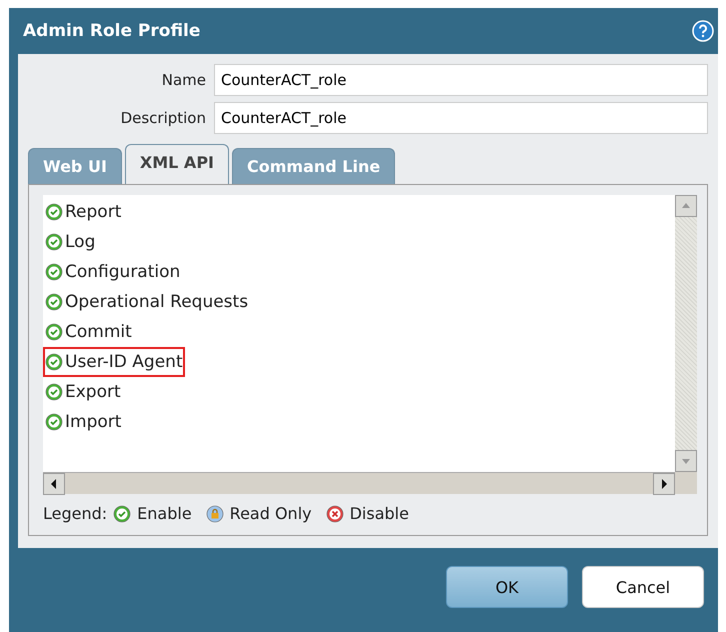 The width and height of the screenshot is (726, 632). I want to click on horizontal-scrollbar, so click(359, 483).